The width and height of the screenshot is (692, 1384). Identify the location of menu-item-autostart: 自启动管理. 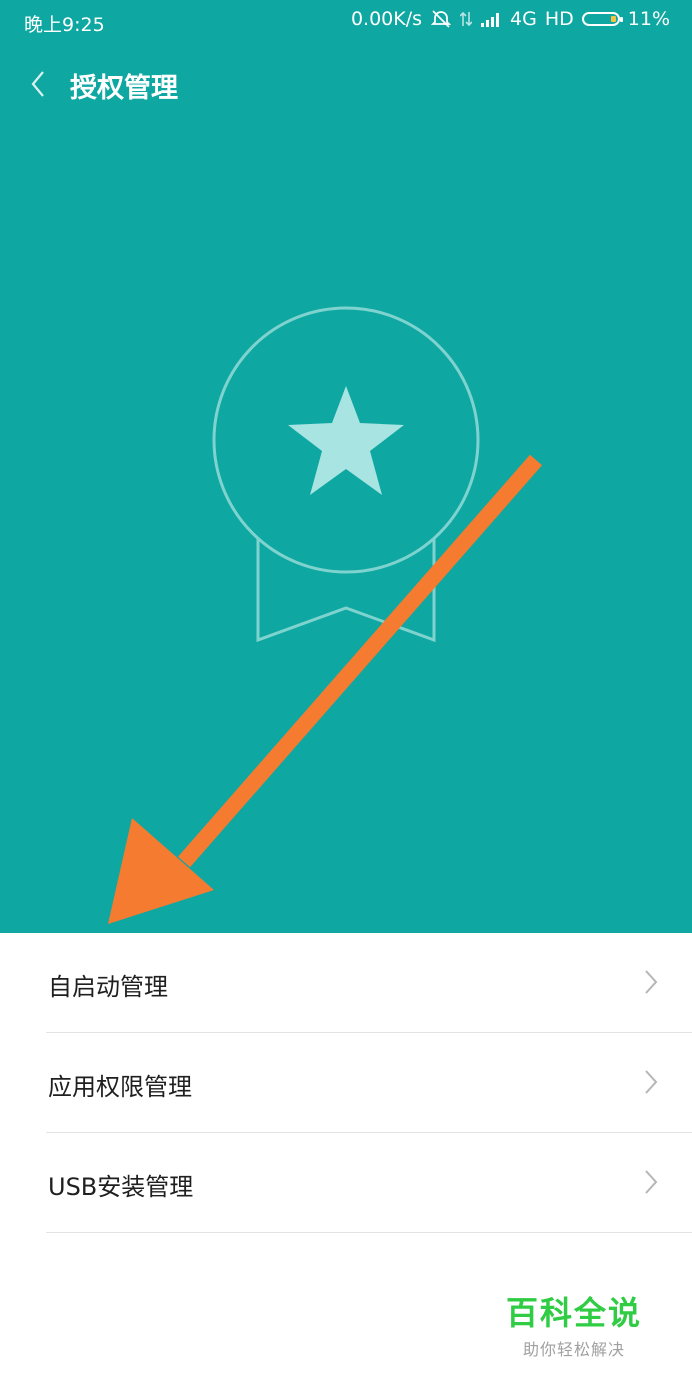
(346, 983).